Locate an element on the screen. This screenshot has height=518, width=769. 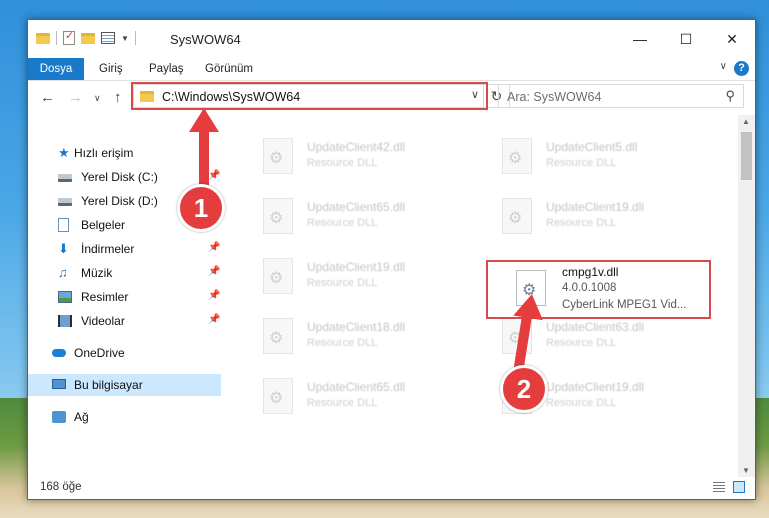
search-icon: ⚲ is located at coordinates (730, 96).